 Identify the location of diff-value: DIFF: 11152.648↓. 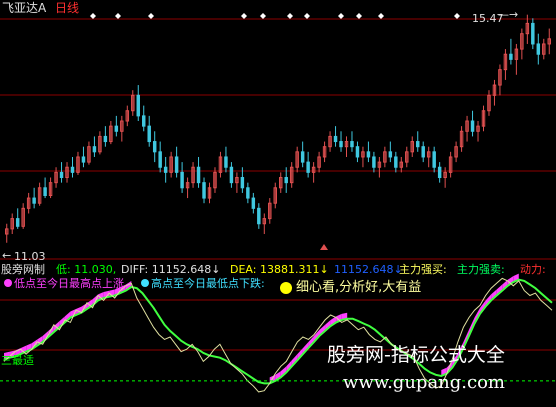
(171, 269).